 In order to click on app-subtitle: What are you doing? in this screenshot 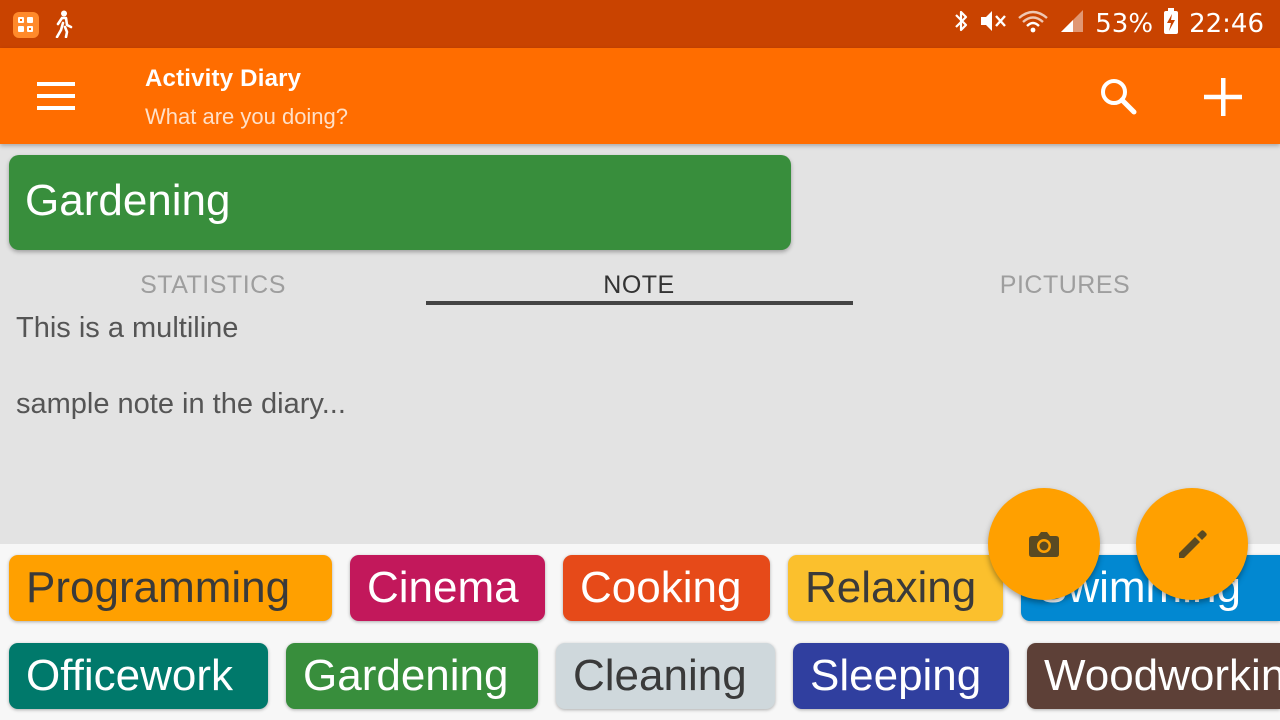, I will do `click(247, 116)`.